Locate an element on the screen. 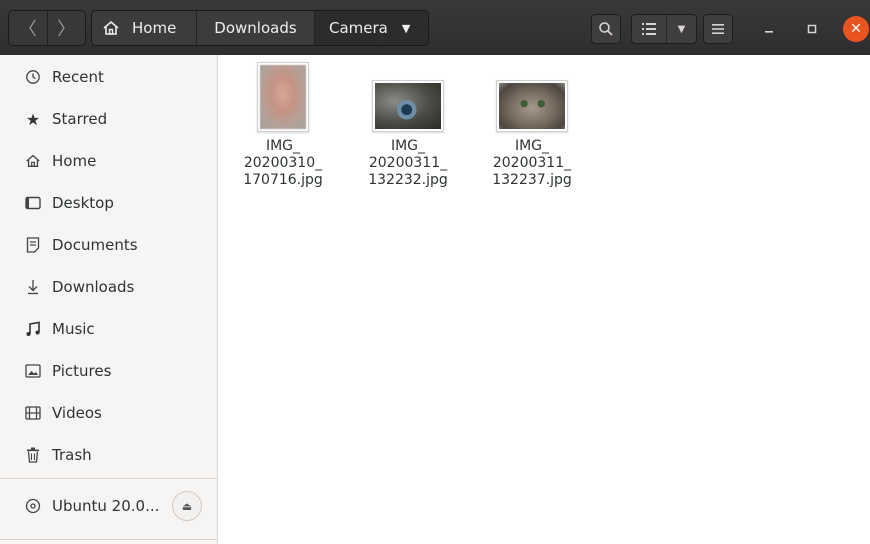  navigation-buttons: 〈 〉 is located at coordinates (47, 28).